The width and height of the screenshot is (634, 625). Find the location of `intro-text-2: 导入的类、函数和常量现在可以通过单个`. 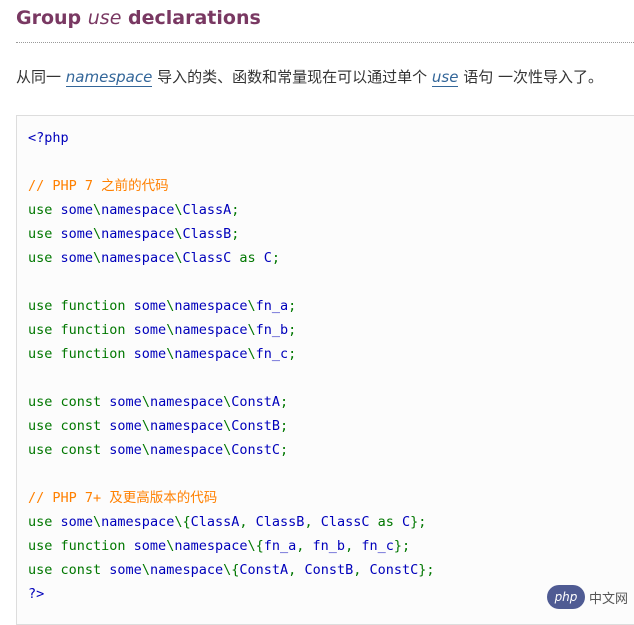

intro-text-2: 导入的类、函数和常量现在可以通过单个 is located at coordinates (292, 77).